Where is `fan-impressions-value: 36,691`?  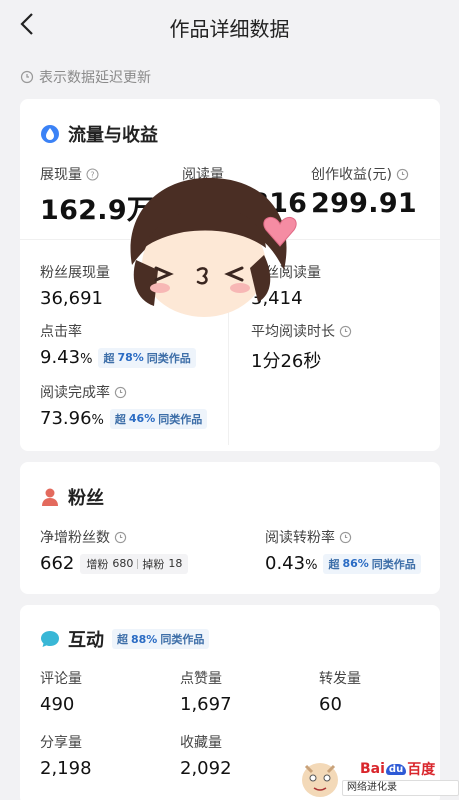
fan-impressions-value: 36,691 is located at coordinates (71, 298).